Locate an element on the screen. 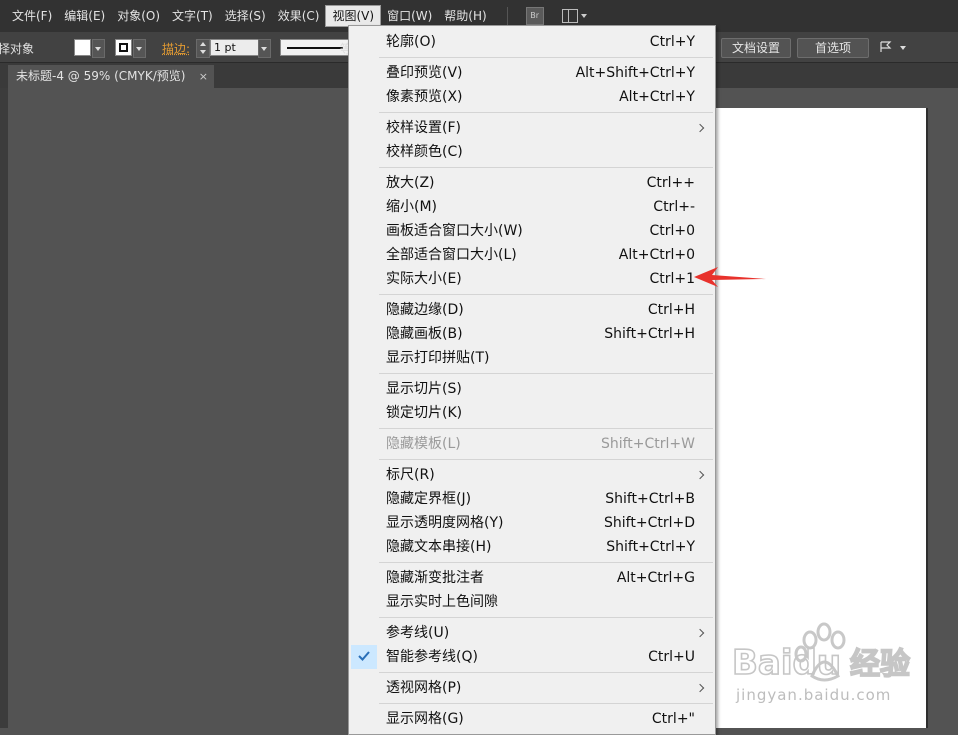 This screenshot has width=958, height=735. workspace-switcher-button is located at coordinates (574, 16).